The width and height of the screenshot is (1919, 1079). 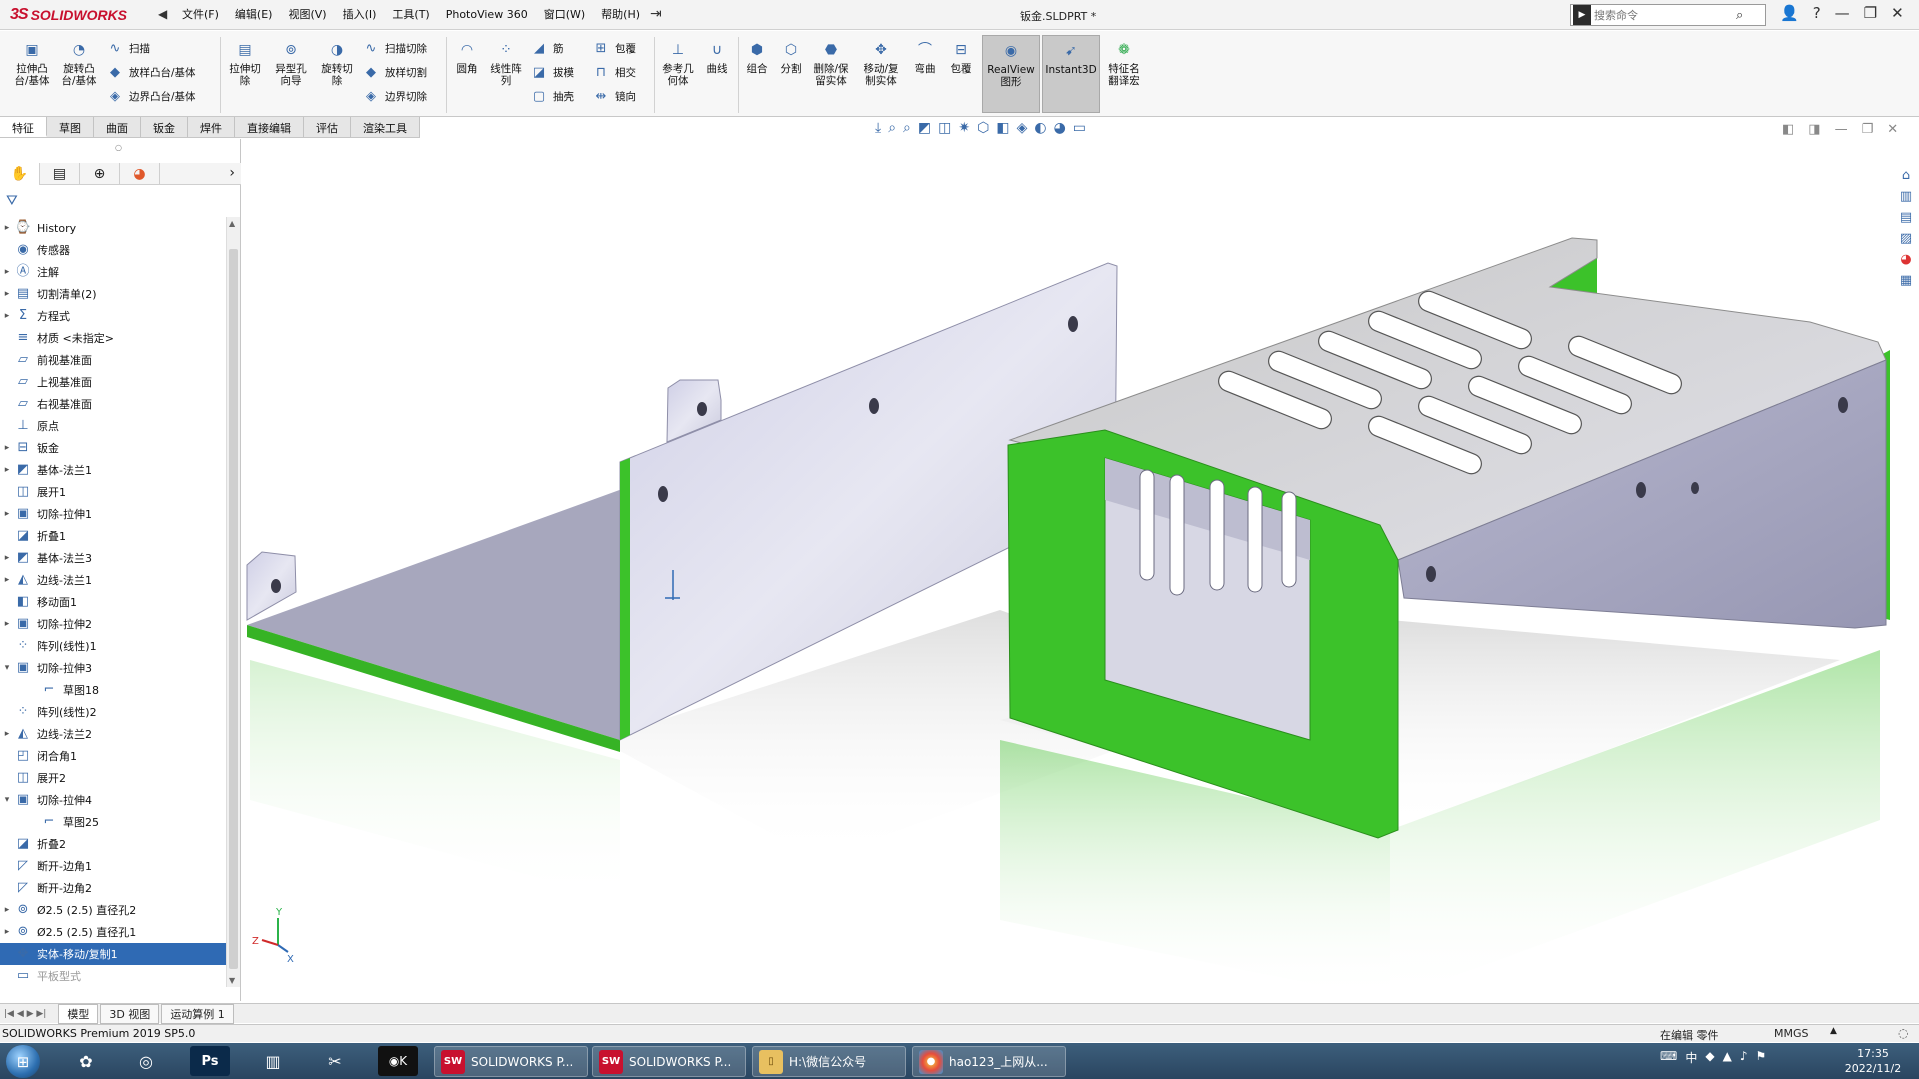 What do you see at coordinates (117, 127) in the screenshot?
I see `tab-surfaces: 曲面` at bounding box center [117, 127].